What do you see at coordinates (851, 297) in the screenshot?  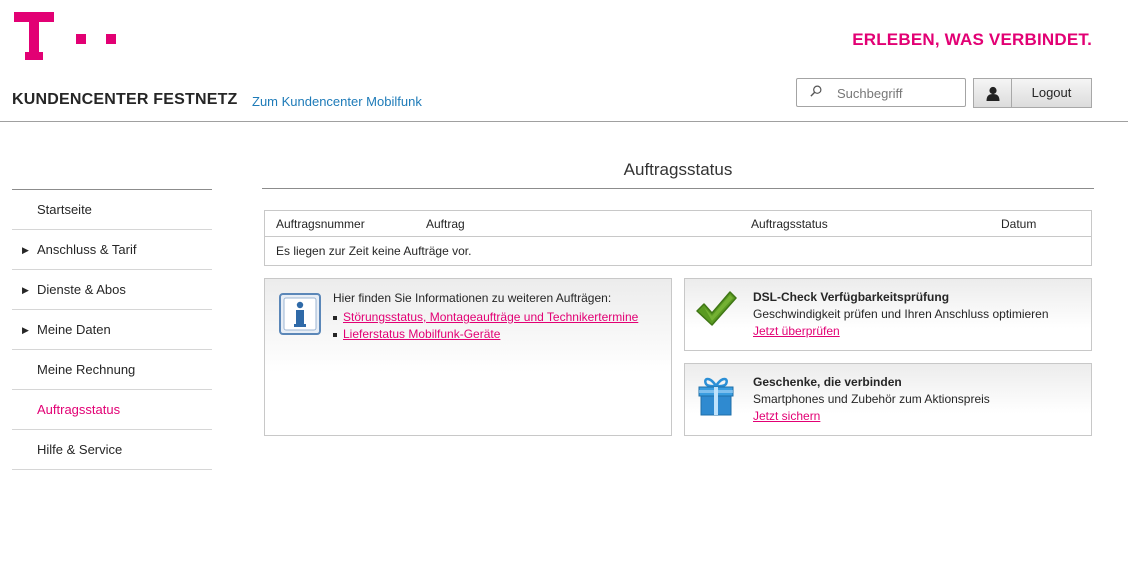 I see `promo-title: DSL-Check Verfügbarkeitsprüfung` at bounding box center [851, 297].